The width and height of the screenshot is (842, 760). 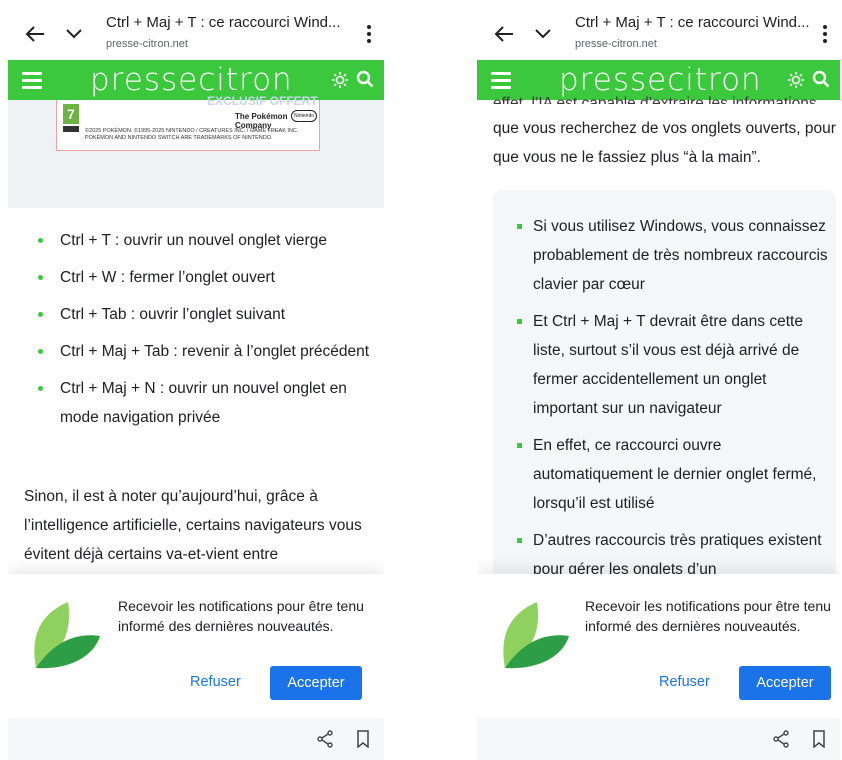 What do you see at coordinates (304, 116) in the screenshot?
I see `nintendo-logo: Nintendo` at bounding box center [304, 116].